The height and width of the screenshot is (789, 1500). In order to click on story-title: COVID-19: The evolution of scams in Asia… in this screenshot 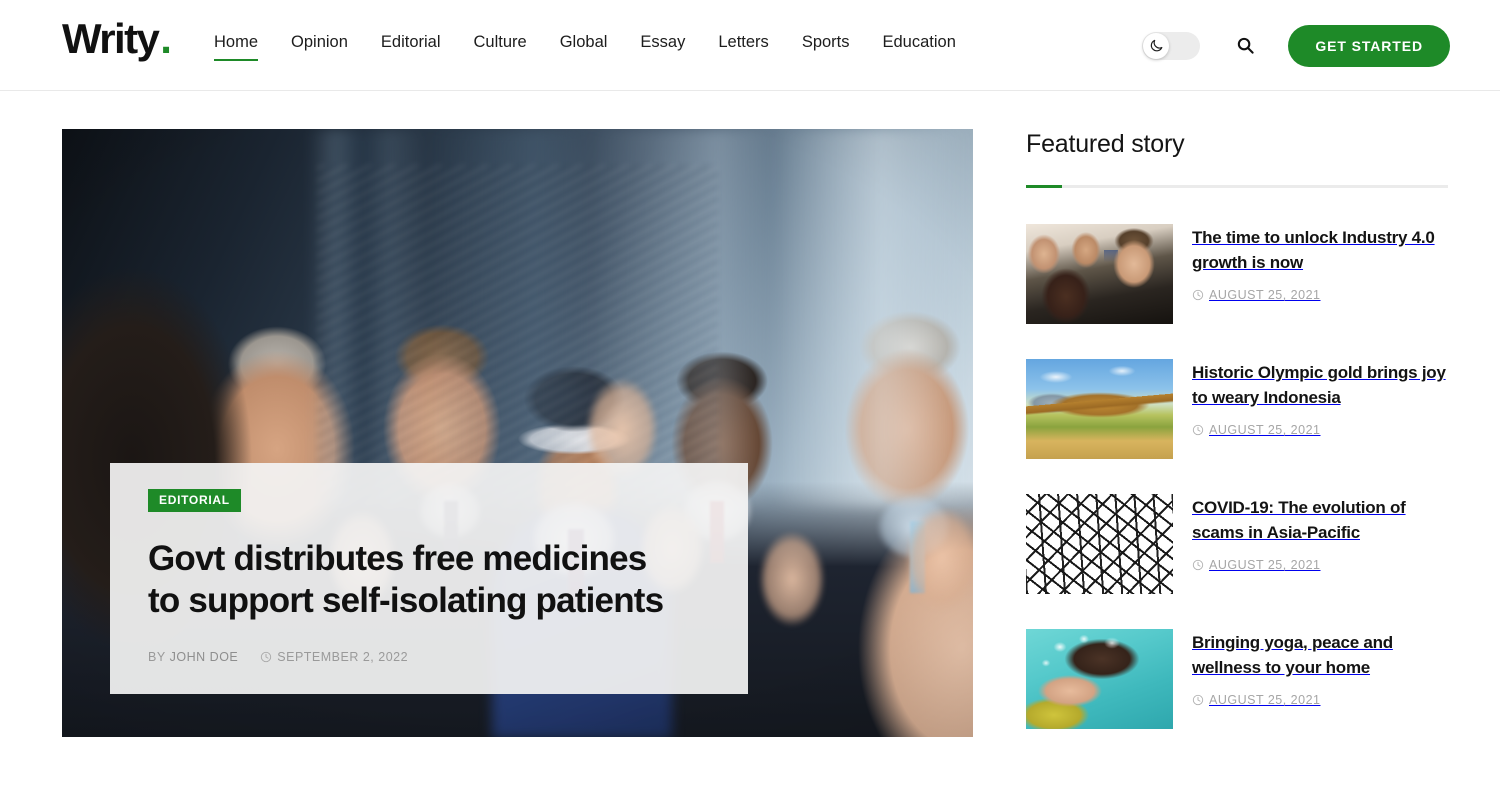, I will do `click(1320, 520)`.